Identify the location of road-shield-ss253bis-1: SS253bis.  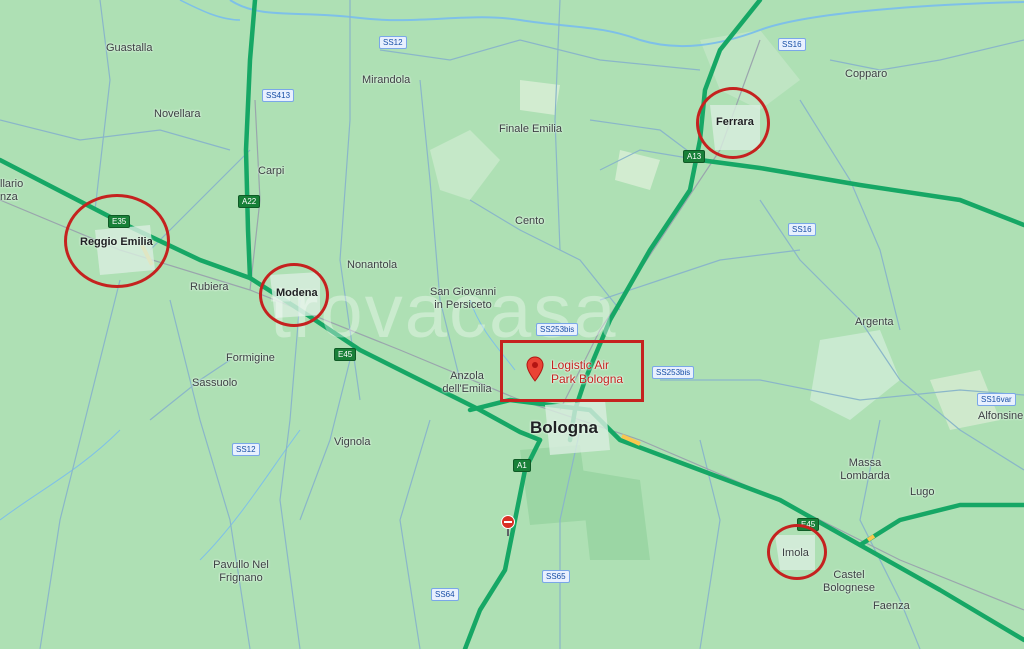
(557, 329).